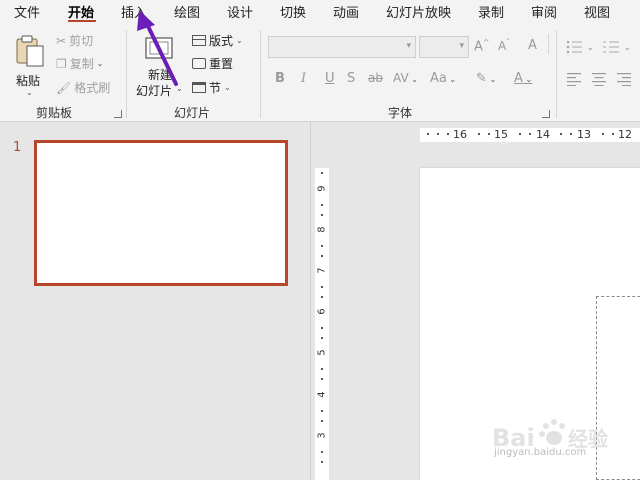 The image size is (640, 480). I want to click on paste-button: 粘贴 ⌄, so click(29, 64).